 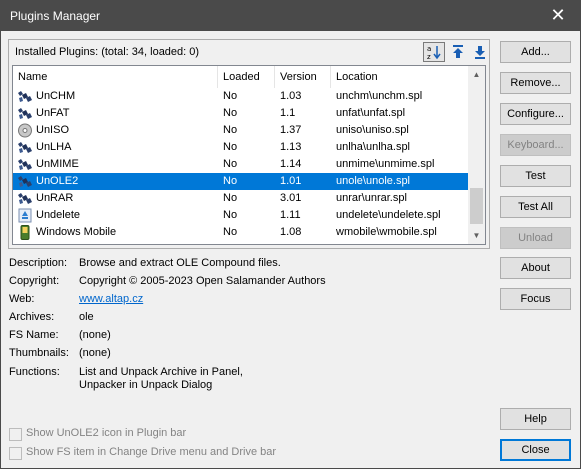 I want to click on sort-az-icon: a z, so click(x=434, y=52).